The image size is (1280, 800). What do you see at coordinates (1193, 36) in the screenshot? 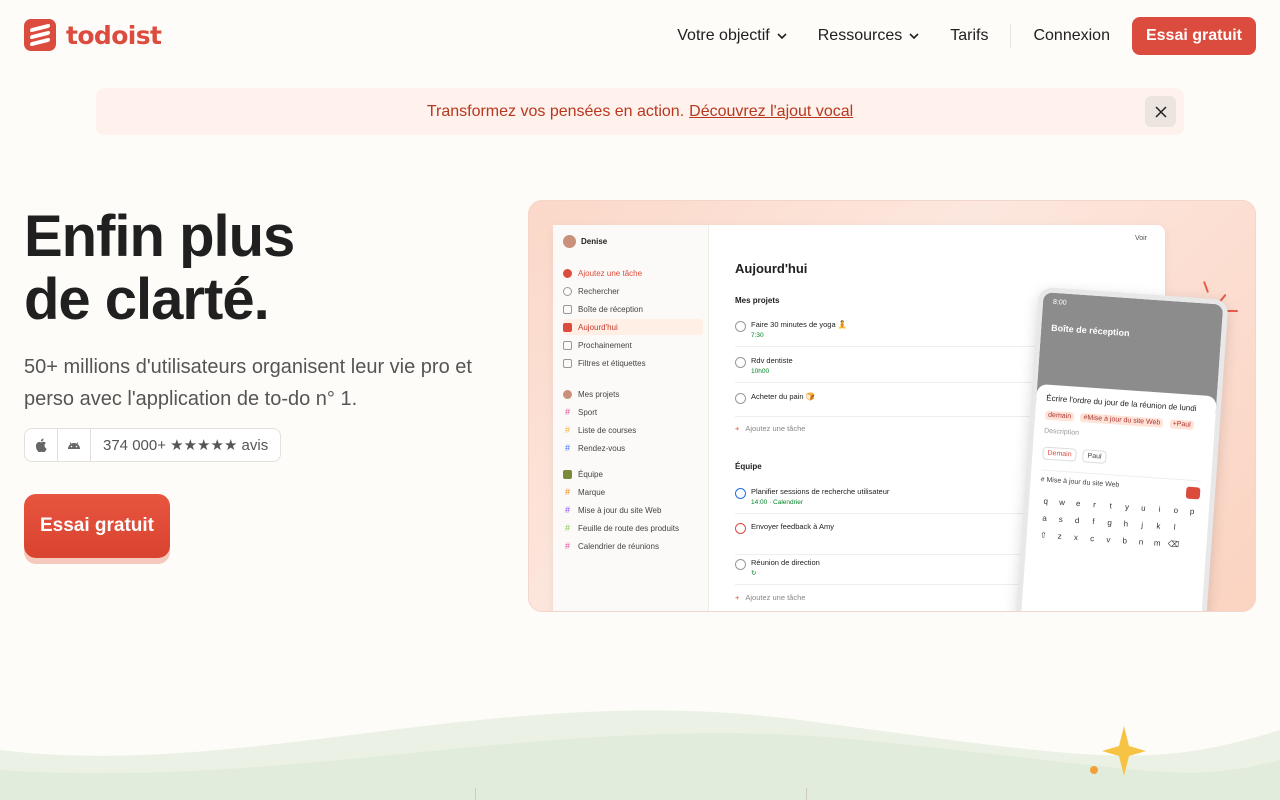
I see `header-trial-button: Essai gratuit` at bounding box center [1193, 36].